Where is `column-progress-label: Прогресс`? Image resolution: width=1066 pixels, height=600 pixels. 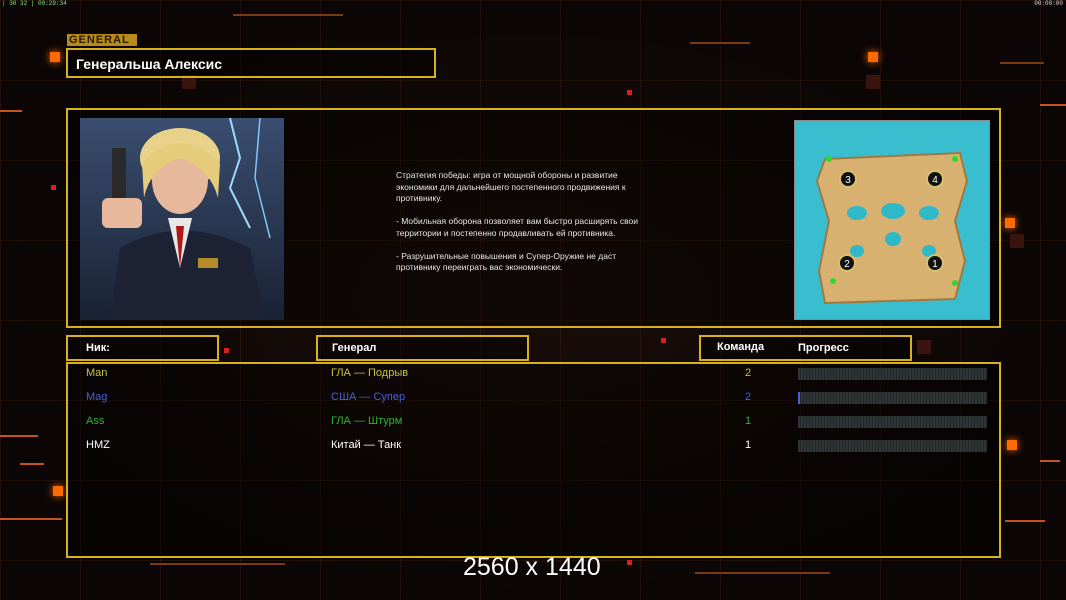
column-progress-label: Прогресс is located at coordinates (823, 348).